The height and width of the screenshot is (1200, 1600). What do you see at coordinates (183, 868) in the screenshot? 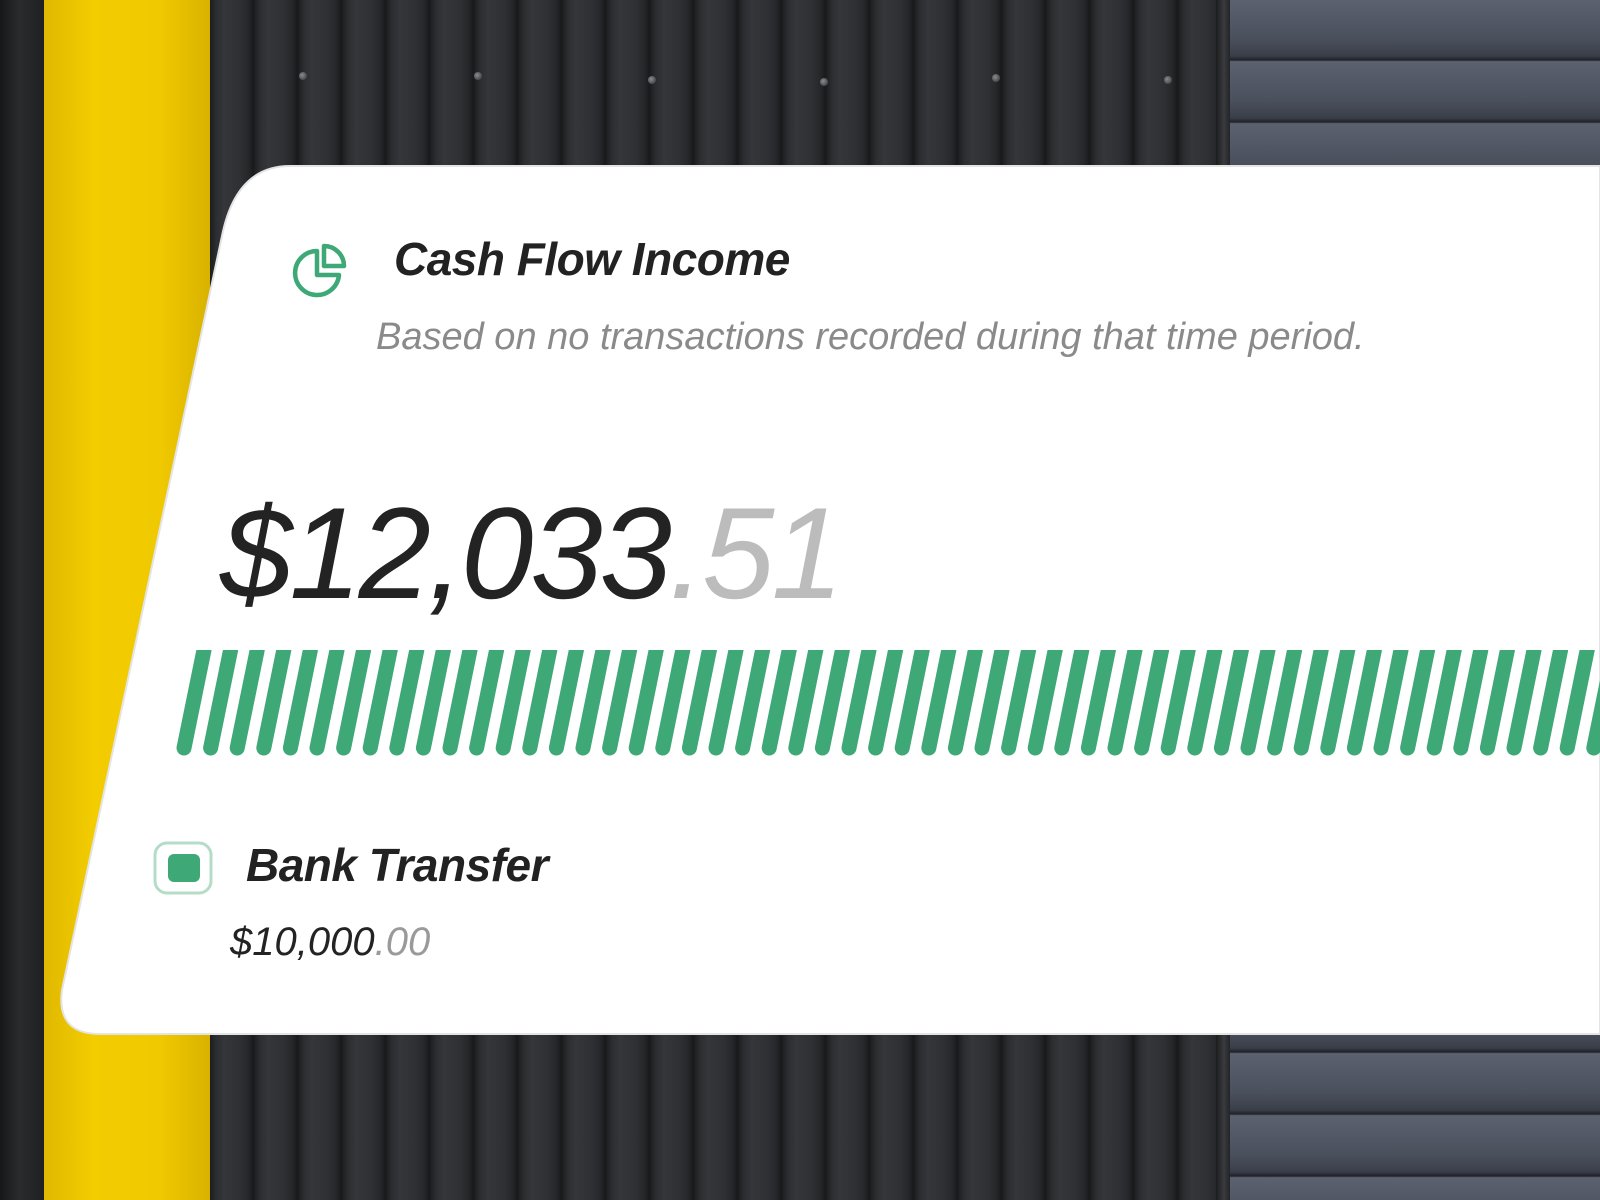
I see `legend-swatch-bank-transfer` at bounding box center [183, 868].